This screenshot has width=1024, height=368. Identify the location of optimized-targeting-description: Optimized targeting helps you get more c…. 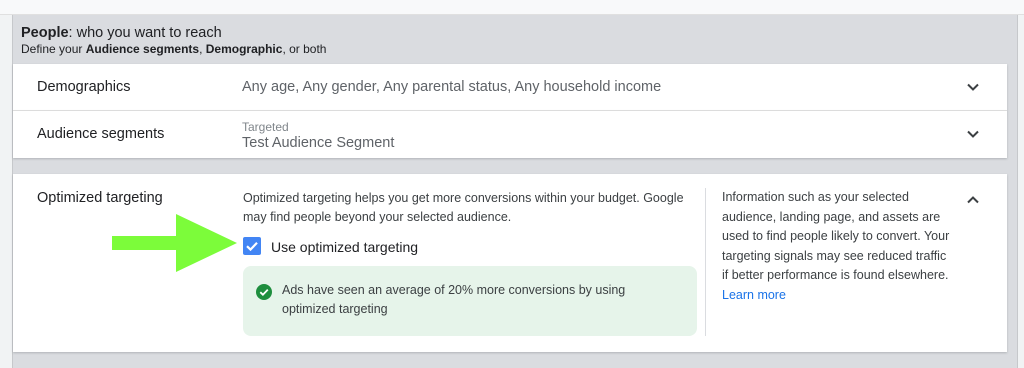
(463, 207).